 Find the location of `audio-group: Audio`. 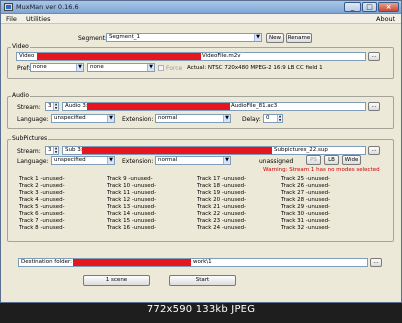

audio-group: Audio is located at coordinates (200, 110).